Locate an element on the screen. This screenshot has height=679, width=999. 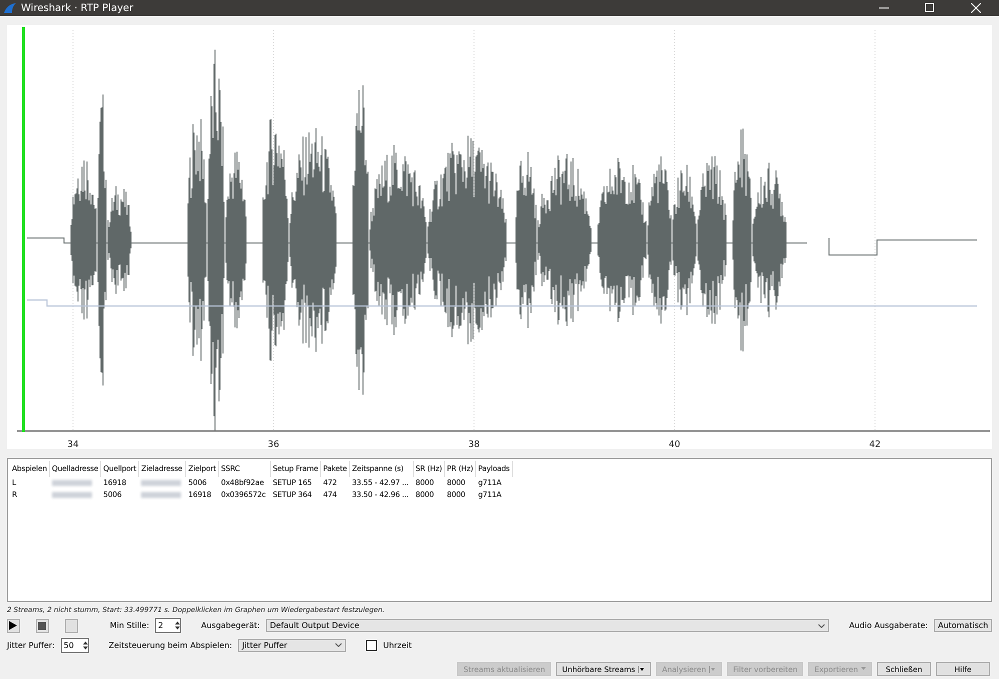
output-device-label: Ausgabegerät: is located at coordinates (230, 625).